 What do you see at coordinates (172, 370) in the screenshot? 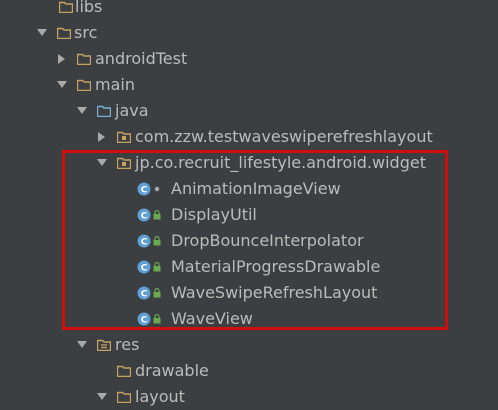
I see `tree-item-label: drawable` at bounding box center [172, 370].